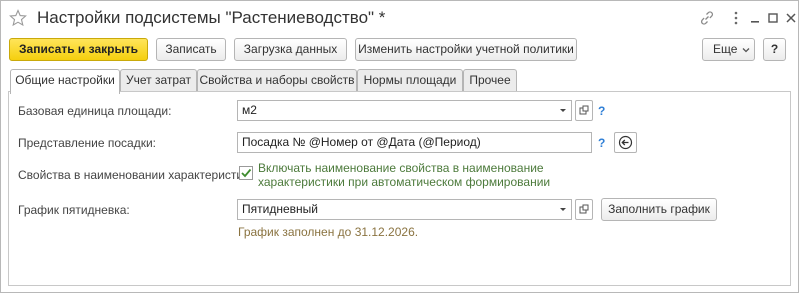 The width and height of the screenshot is (799, 293). I want to click on load-data-button: Загрузка данных, so click(290, 49).